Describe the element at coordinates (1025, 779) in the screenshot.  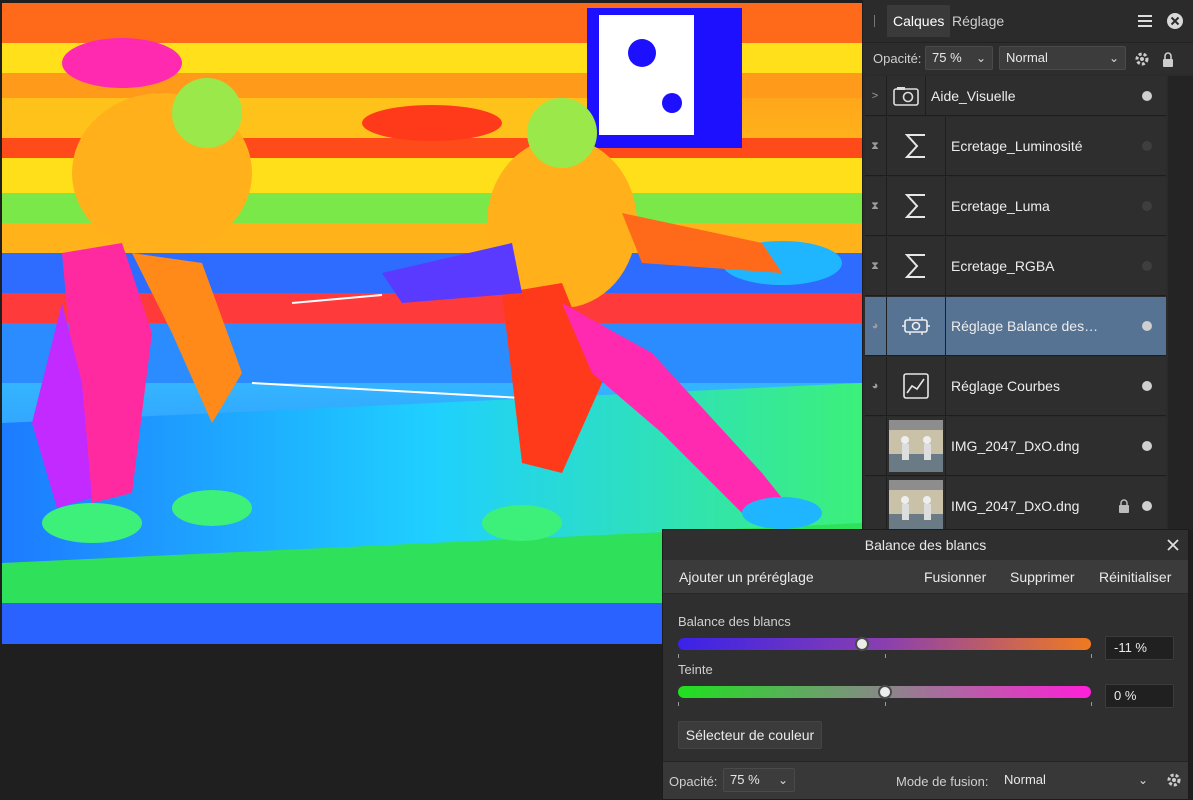
I see `footer-blend-mode-value: Normal` at that location.